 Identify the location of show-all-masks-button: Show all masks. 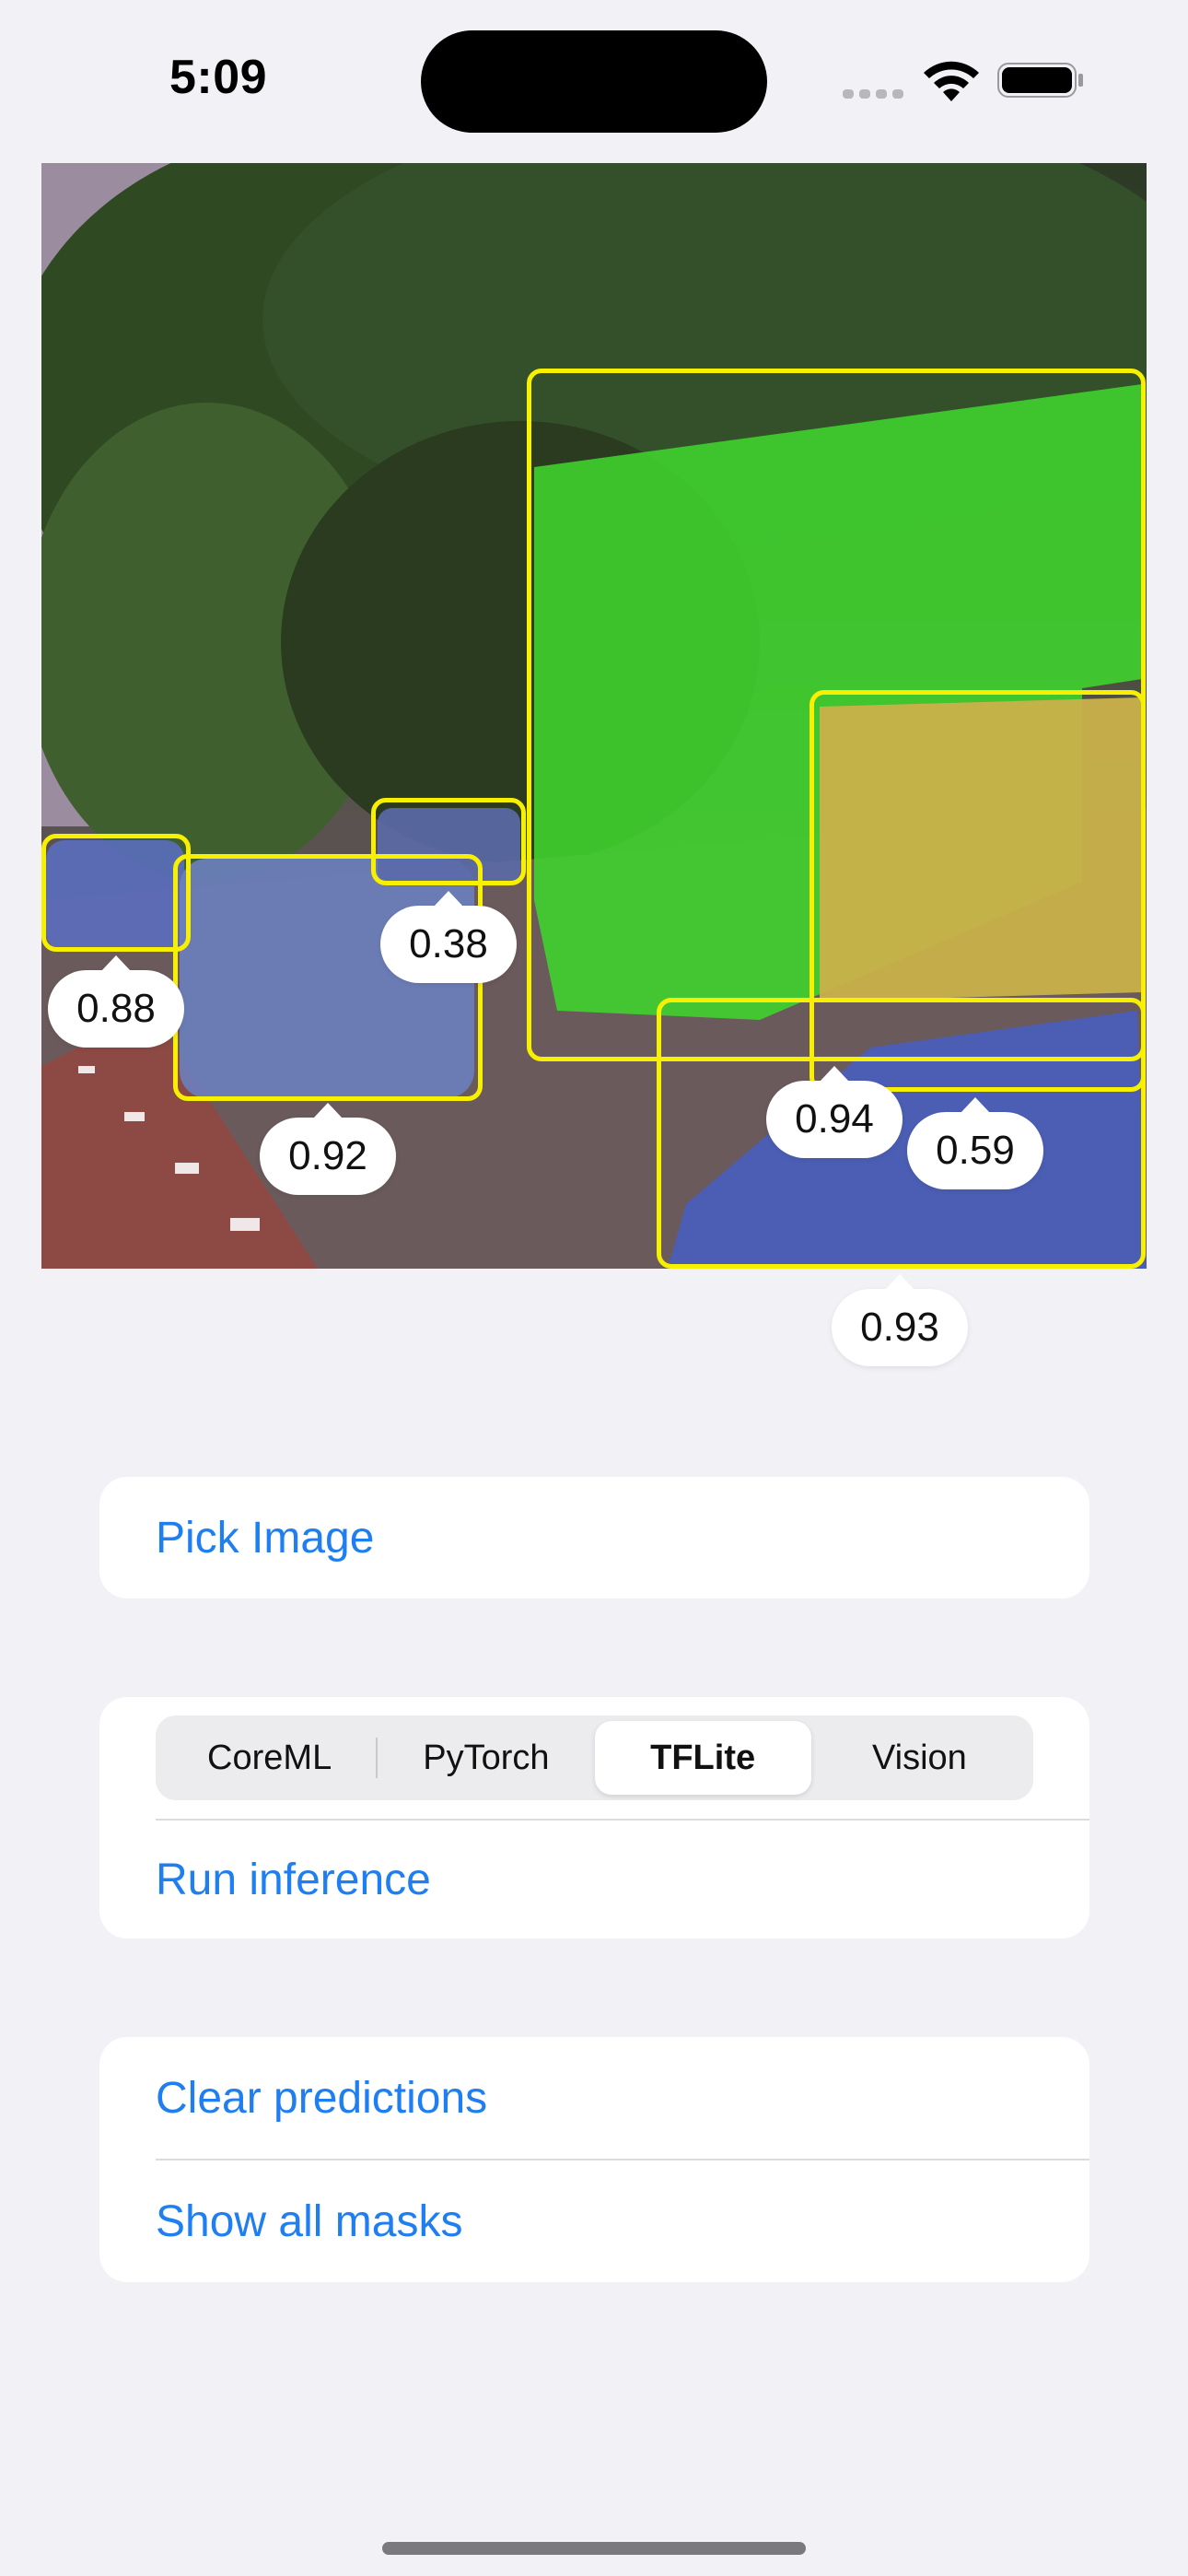
(594, 2221).